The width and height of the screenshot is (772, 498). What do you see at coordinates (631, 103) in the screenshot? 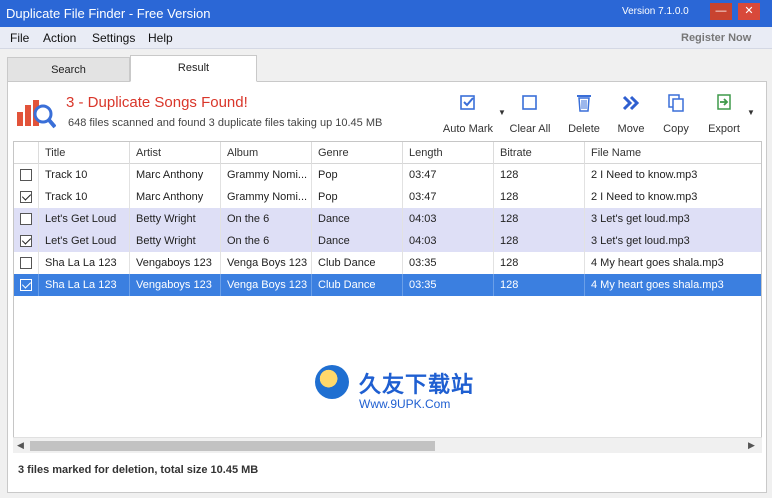
I see `double-chevron-icon` at bounding box center [631, 103].